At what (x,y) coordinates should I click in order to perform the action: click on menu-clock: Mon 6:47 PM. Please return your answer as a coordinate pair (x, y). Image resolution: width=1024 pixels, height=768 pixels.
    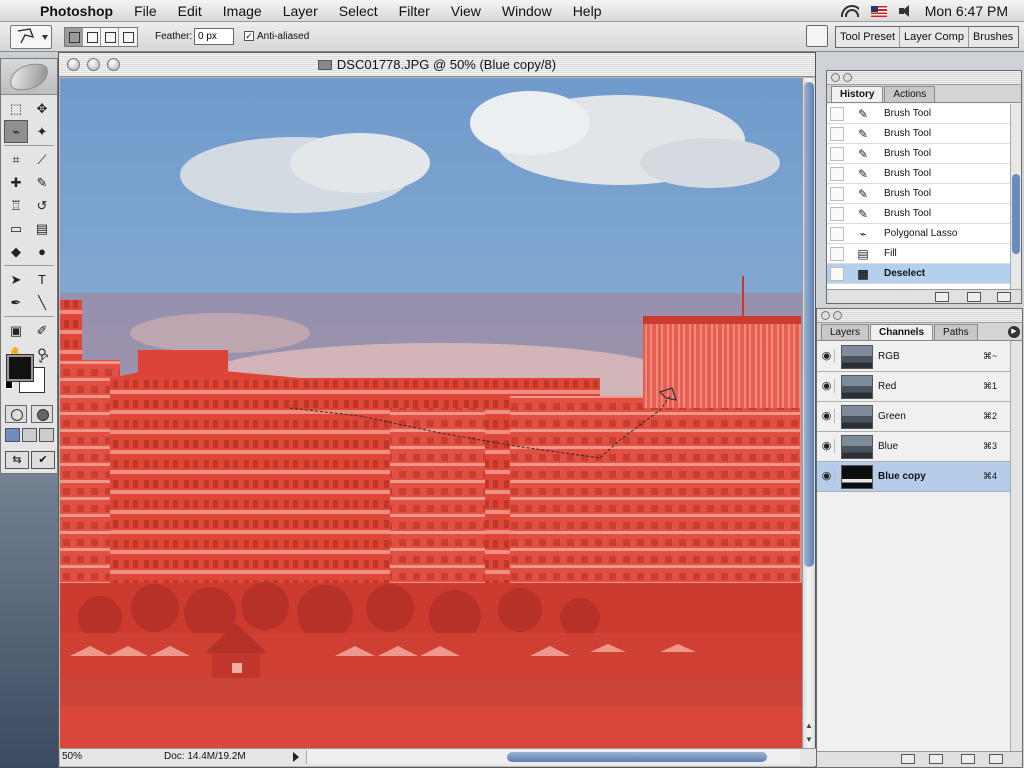
    Looking at the image, I should click on (966, 11).